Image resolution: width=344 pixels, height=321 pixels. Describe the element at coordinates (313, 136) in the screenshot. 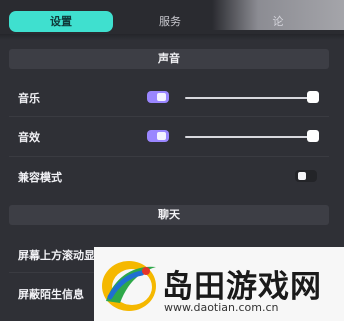

I see `sfx-volume-knob` at that location.